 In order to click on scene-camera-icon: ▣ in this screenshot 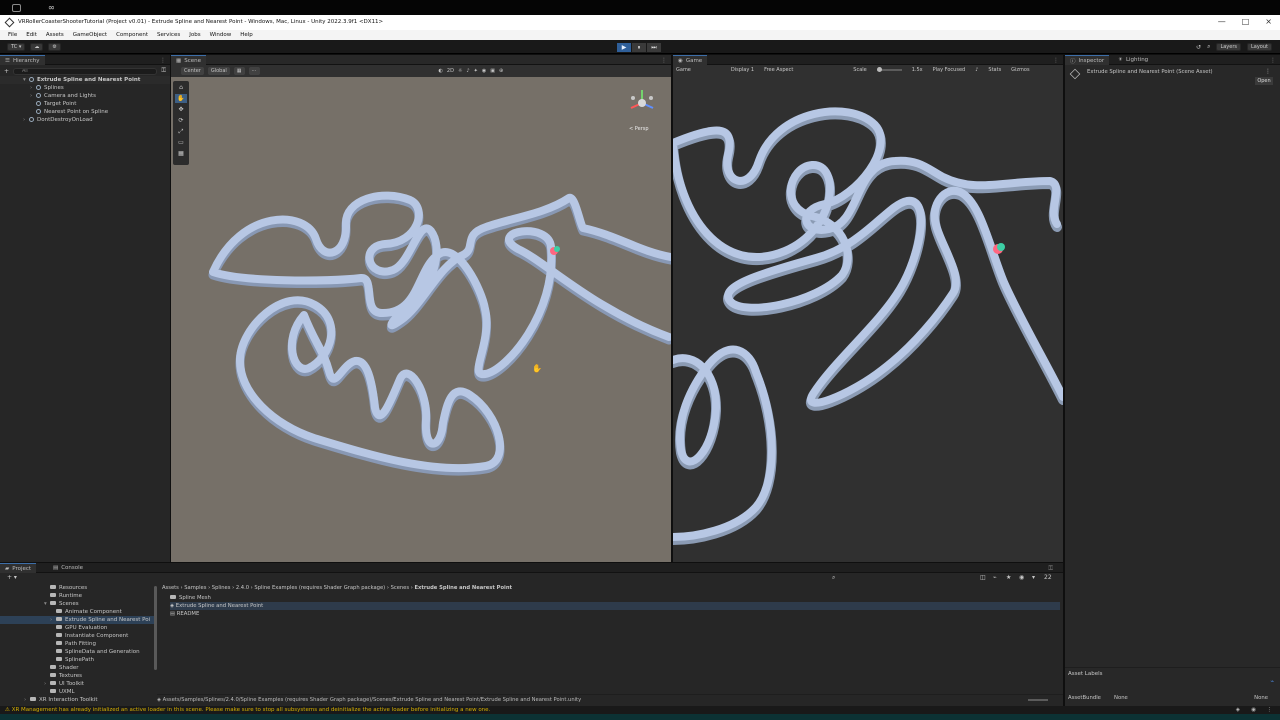, I will do `click(492, 71)`.